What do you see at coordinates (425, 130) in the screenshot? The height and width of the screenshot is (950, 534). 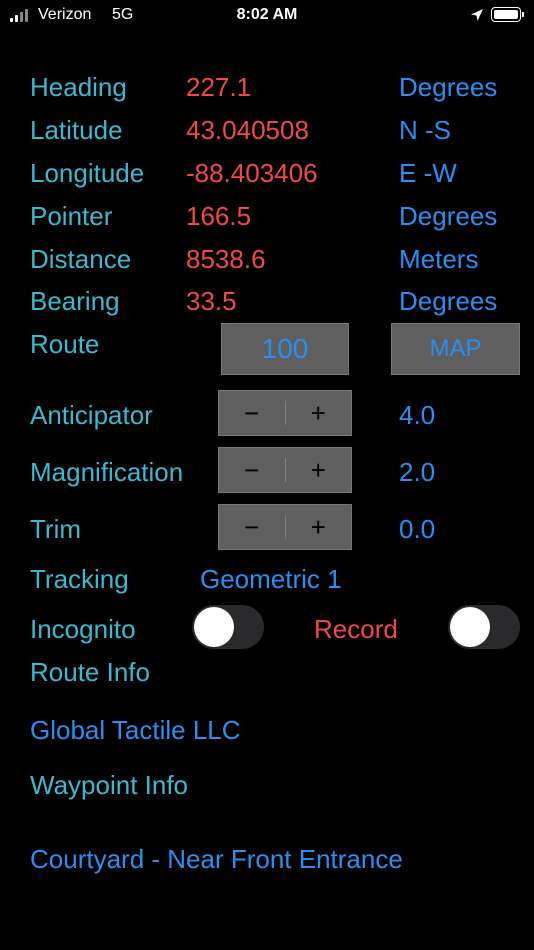 I see `latitude-unit: N -S` at bounding box center [425, 130].